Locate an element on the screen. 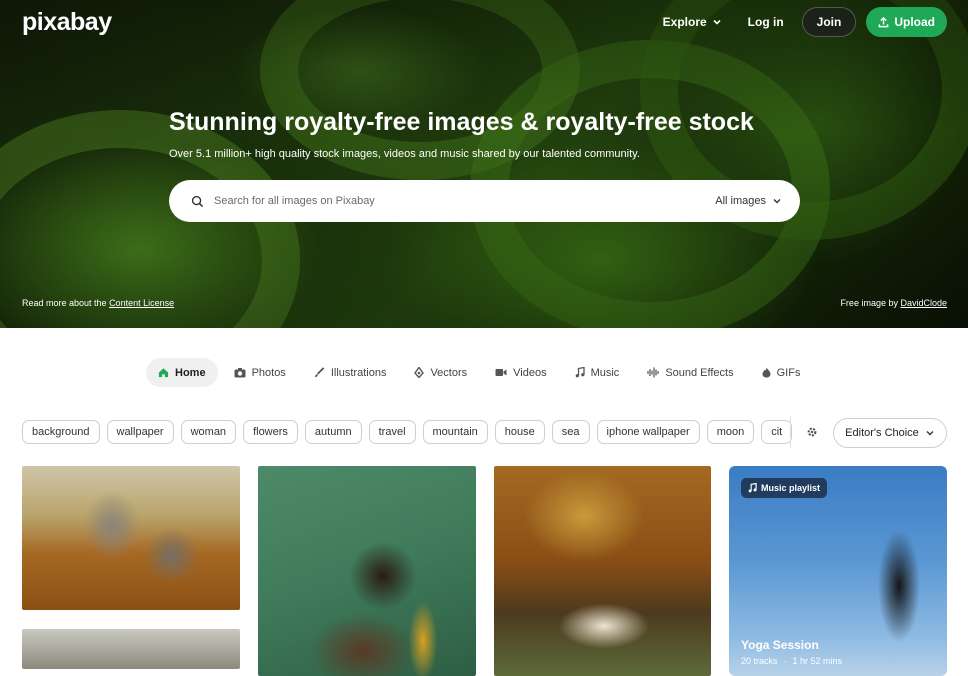  tab-videos: Videos is located at coordinates (520, 372).